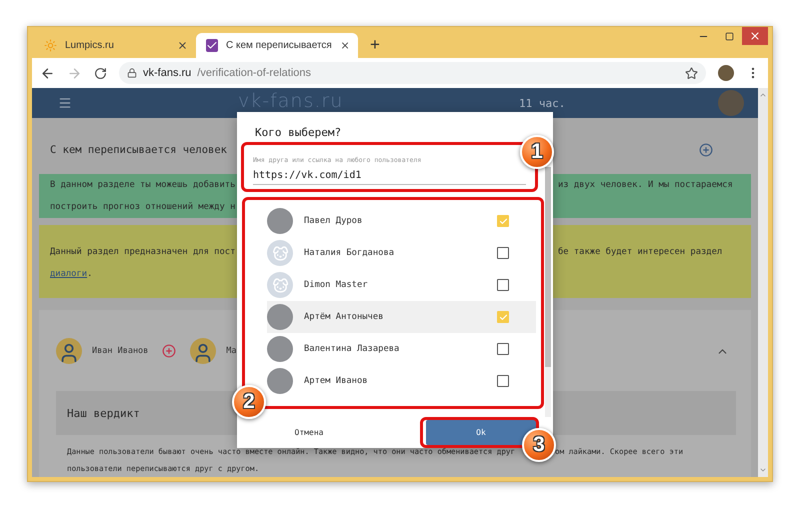 The height and width of the screenshot is (508, 800). I want to click on notice-text: бе также будет интересен раздел, so click(640, 252).